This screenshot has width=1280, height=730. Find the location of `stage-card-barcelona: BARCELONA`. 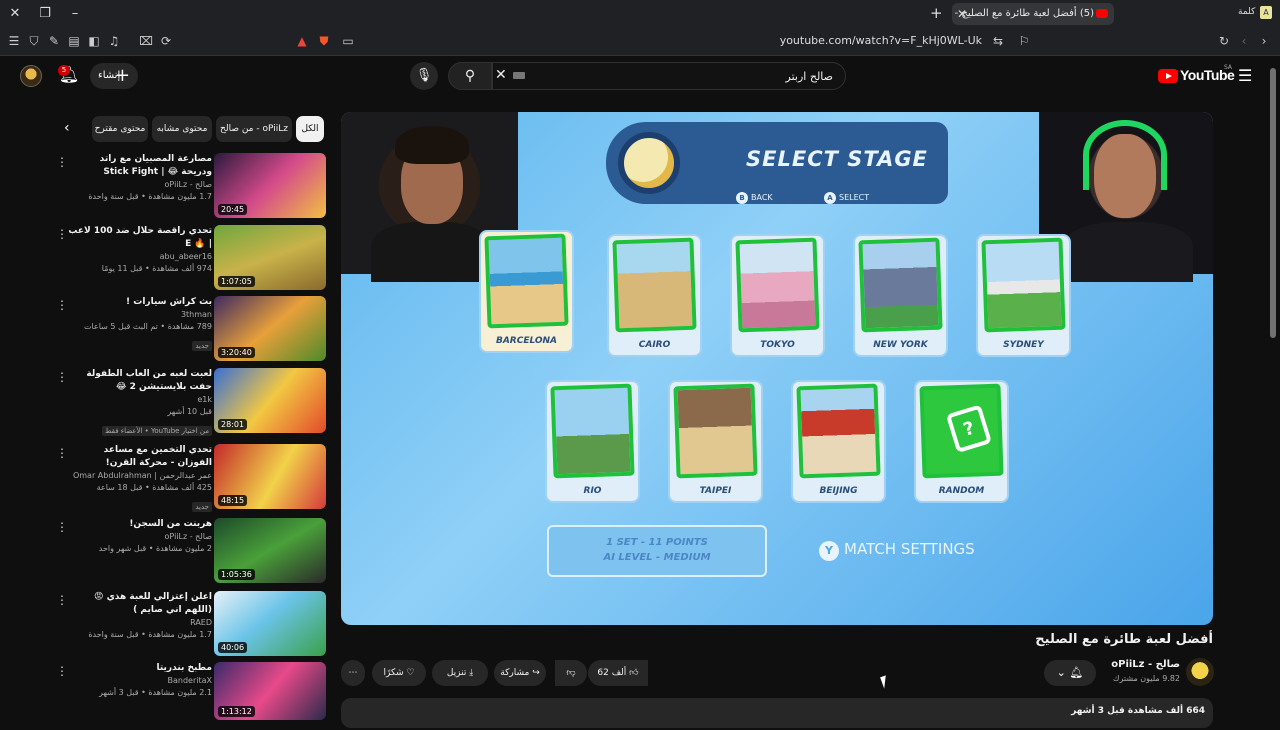

stage-card-barcelona: BARCELONA is located at coordinates (526, 291).